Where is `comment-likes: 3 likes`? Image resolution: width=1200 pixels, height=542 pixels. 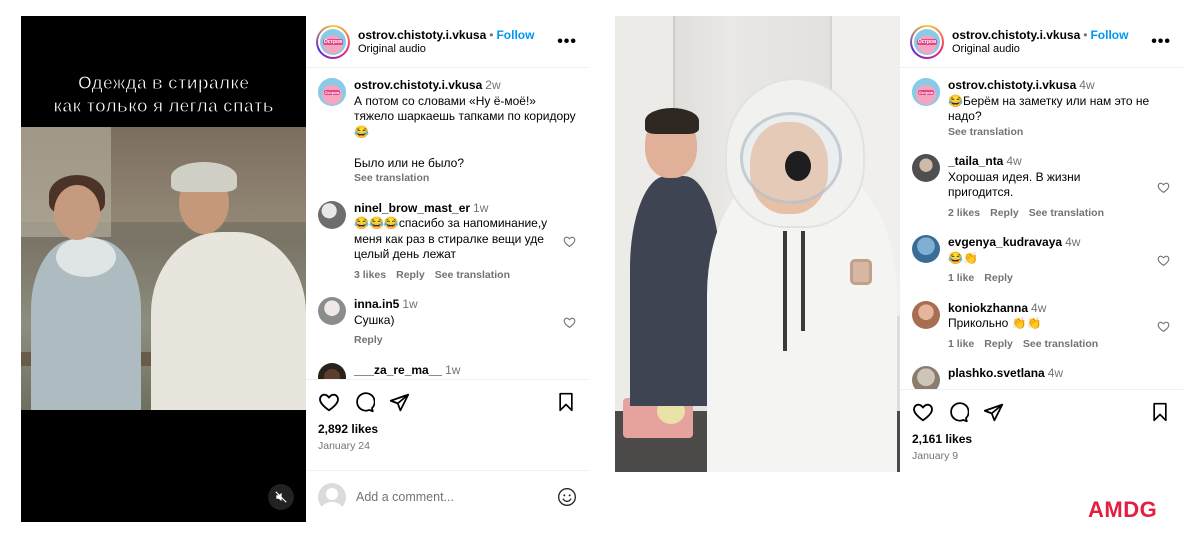 comment-likes: 3 likes is located at coordinates (370, 275).